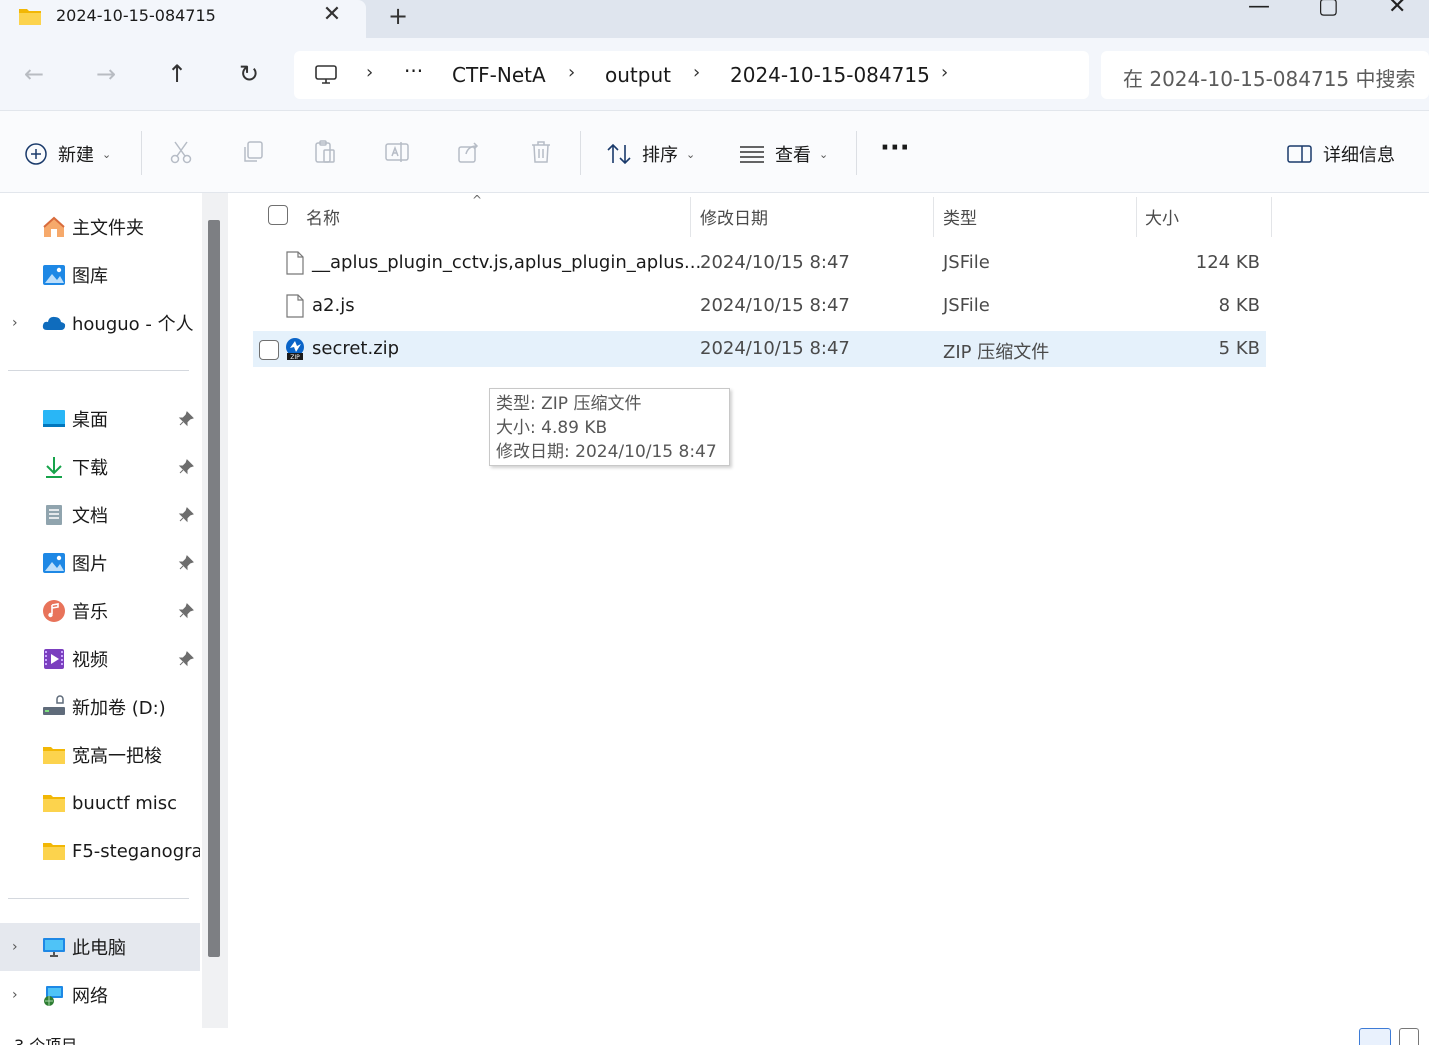  What do you see at coordinates (249, 74) in the screenshot?
I see `refresh-button: ↻` at bounding box center [249, 74].